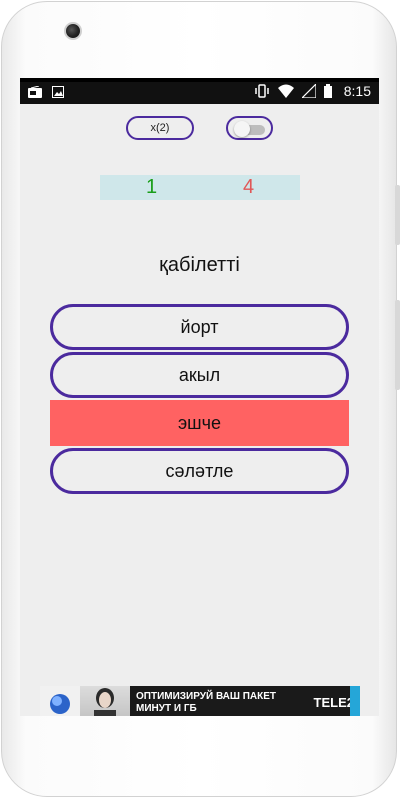 The image size is (400, 800). I want to click on status-time: 8:15, so click(357, 91).